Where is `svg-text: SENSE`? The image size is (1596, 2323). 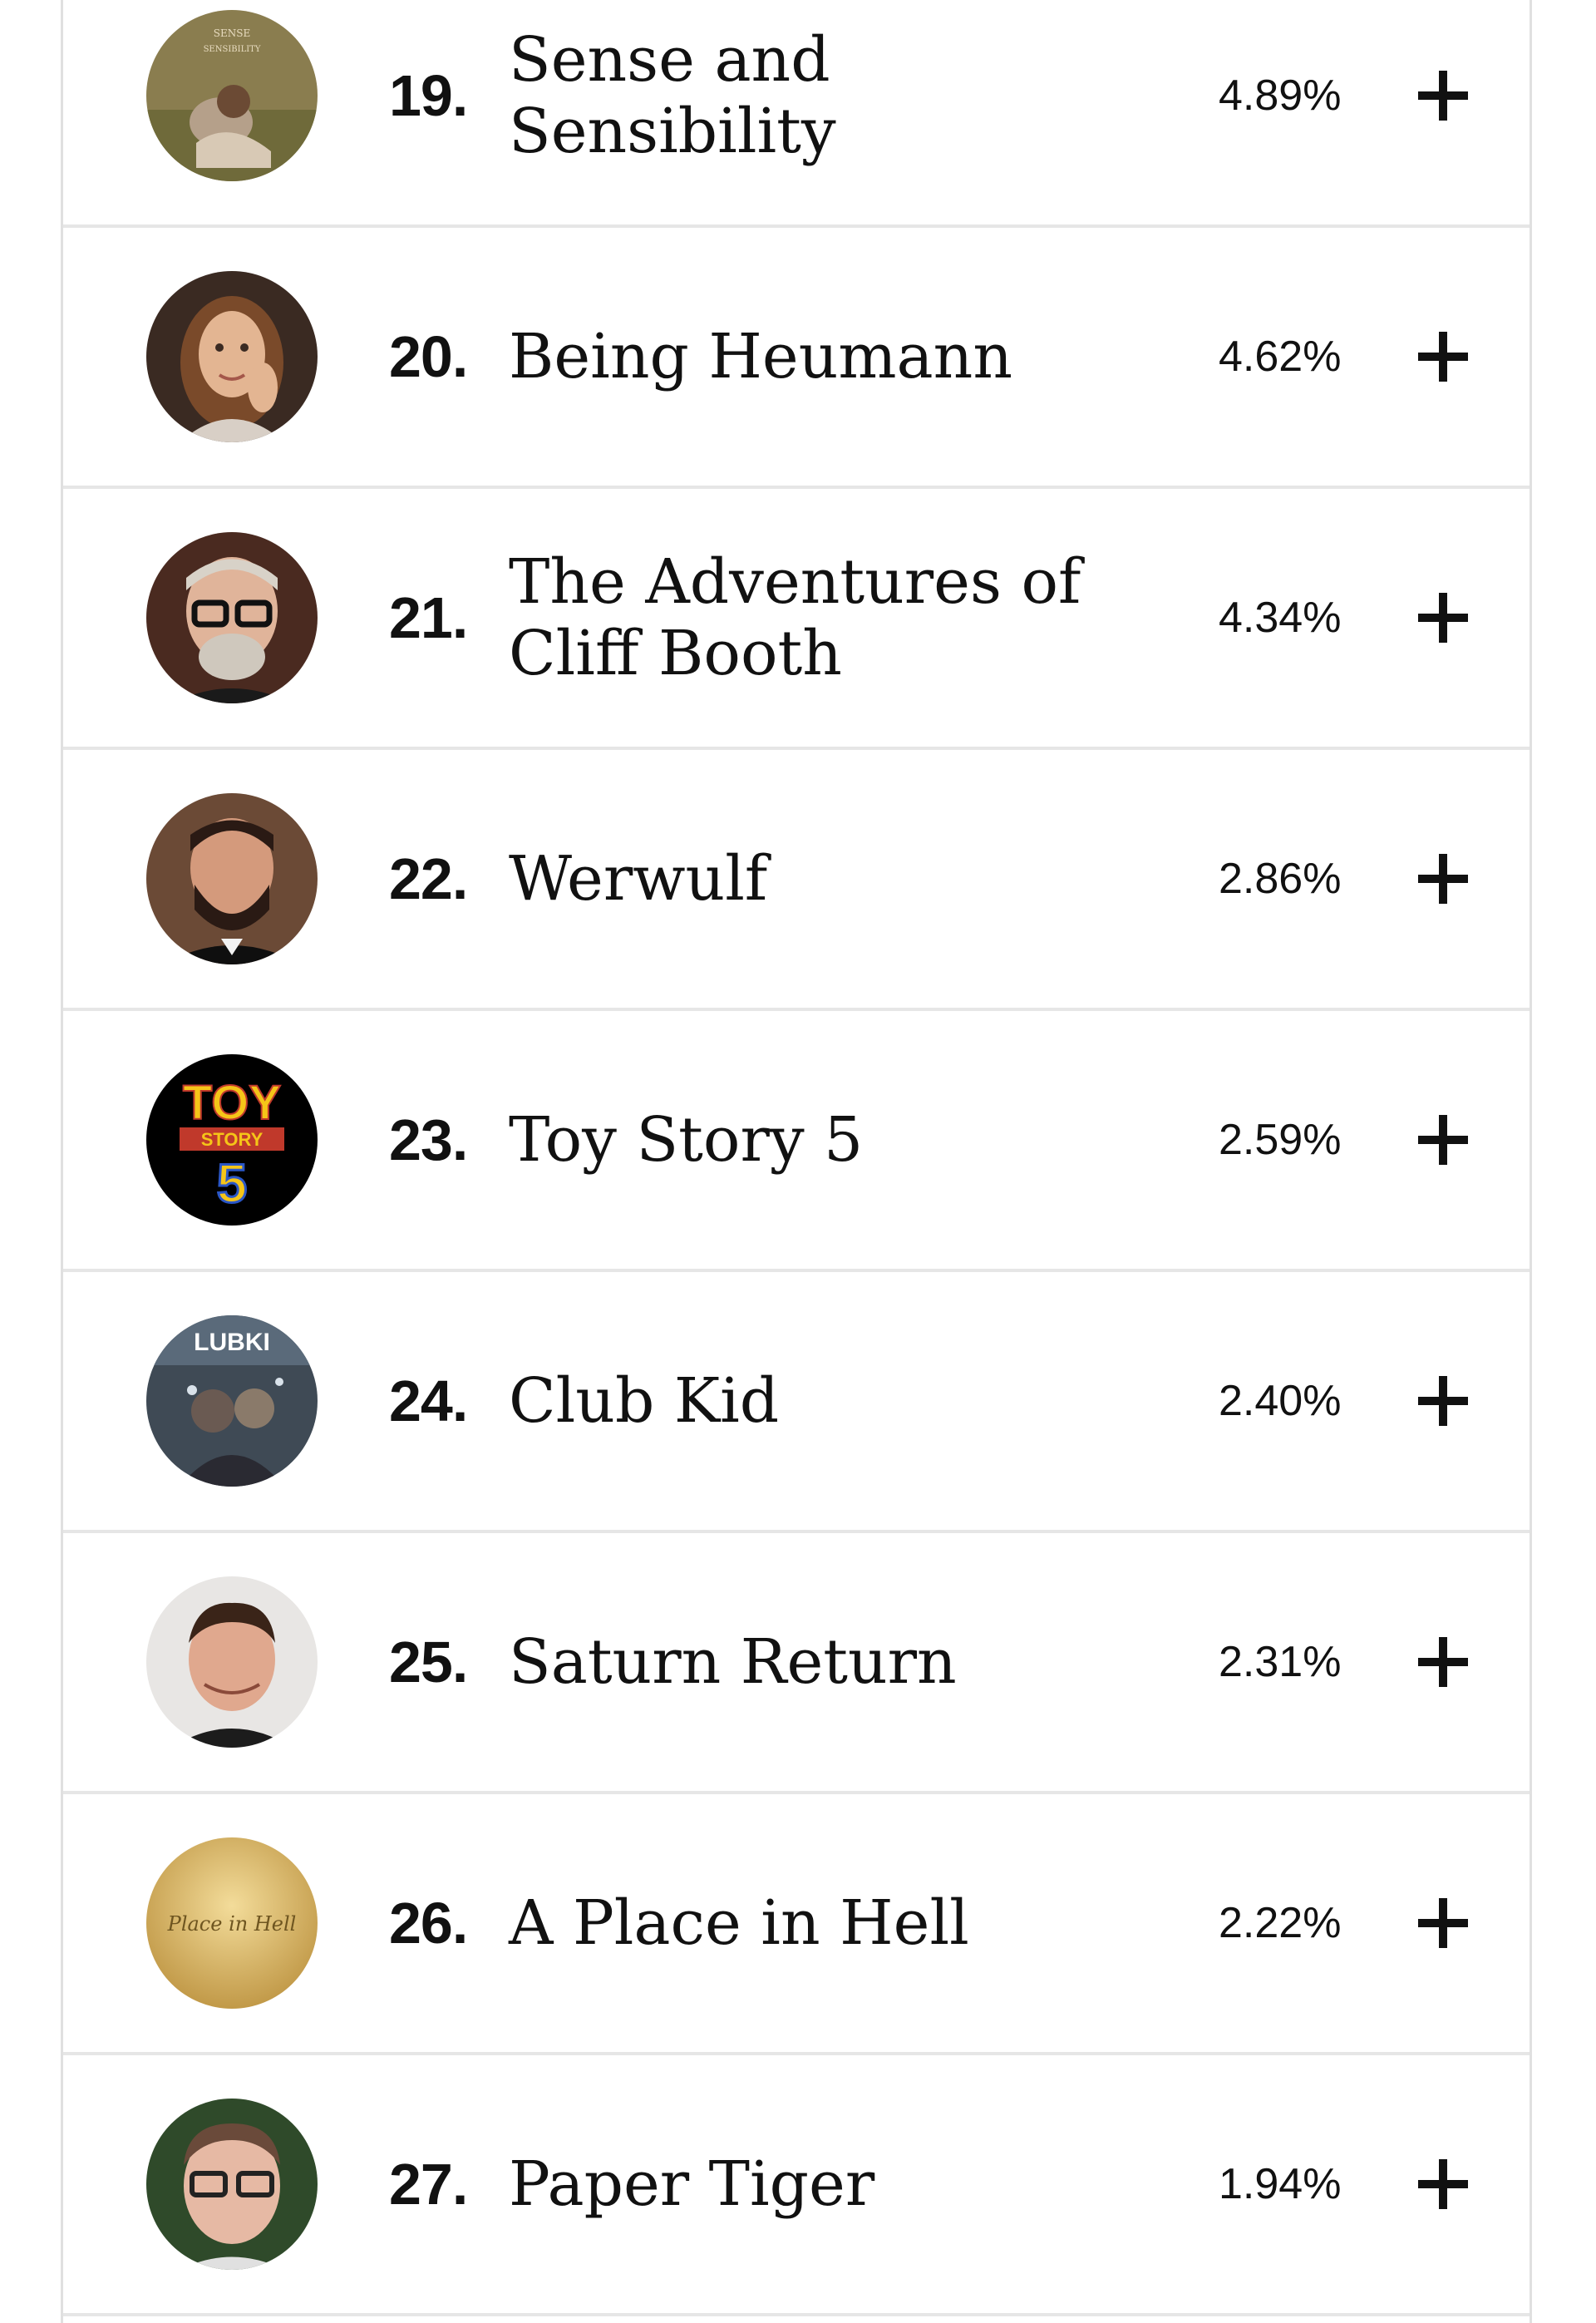 svg-text: SENSE is located at coordinates (232, 33).